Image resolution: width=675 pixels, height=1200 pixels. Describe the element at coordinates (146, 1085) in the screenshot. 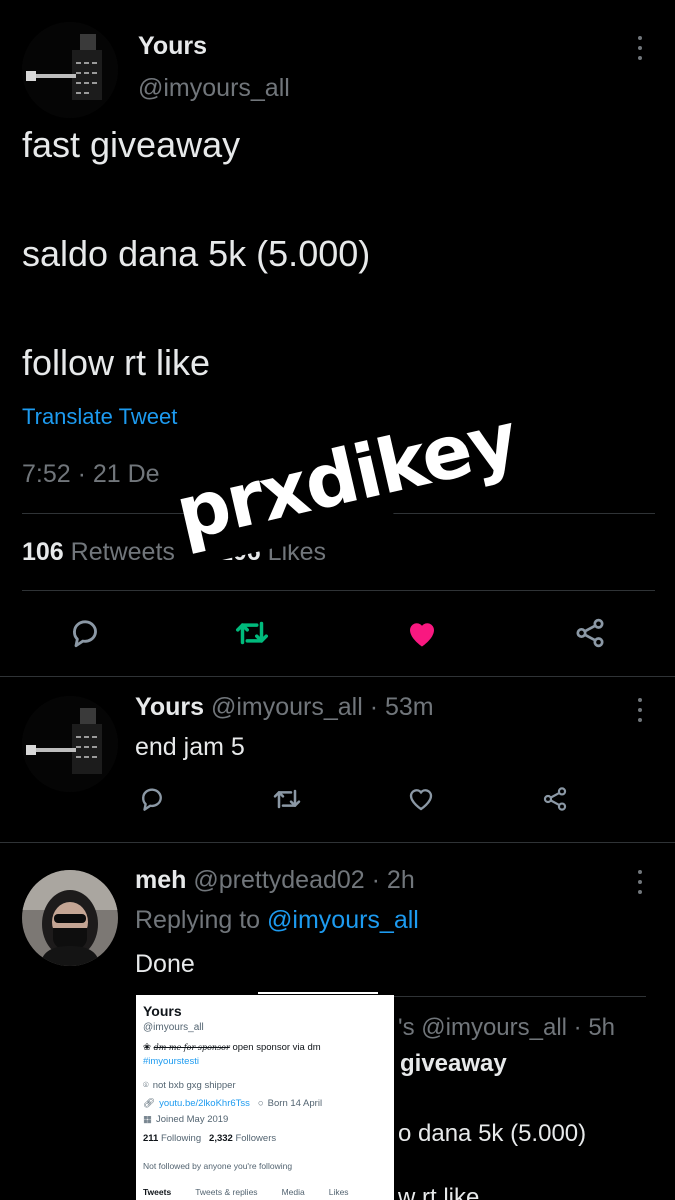

I see `location-pin-icon: ⌾` at that location.